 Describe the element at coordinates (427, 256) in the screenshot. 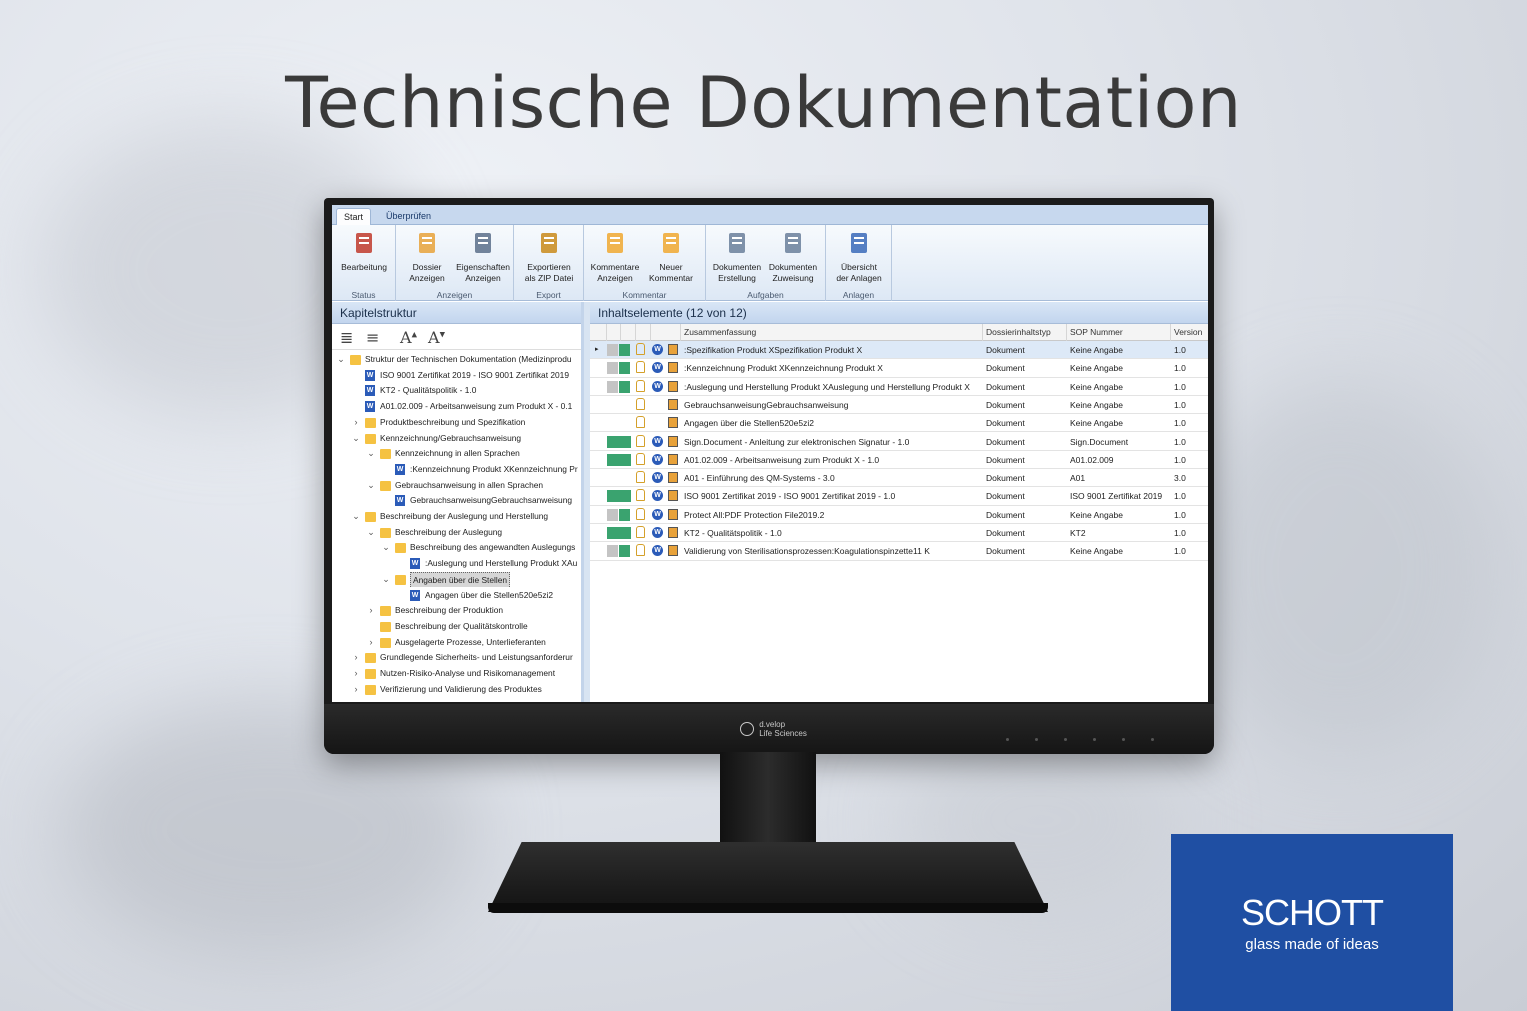

I see `ribbon-button-dossier: Dossier Anzeigen` at that location.